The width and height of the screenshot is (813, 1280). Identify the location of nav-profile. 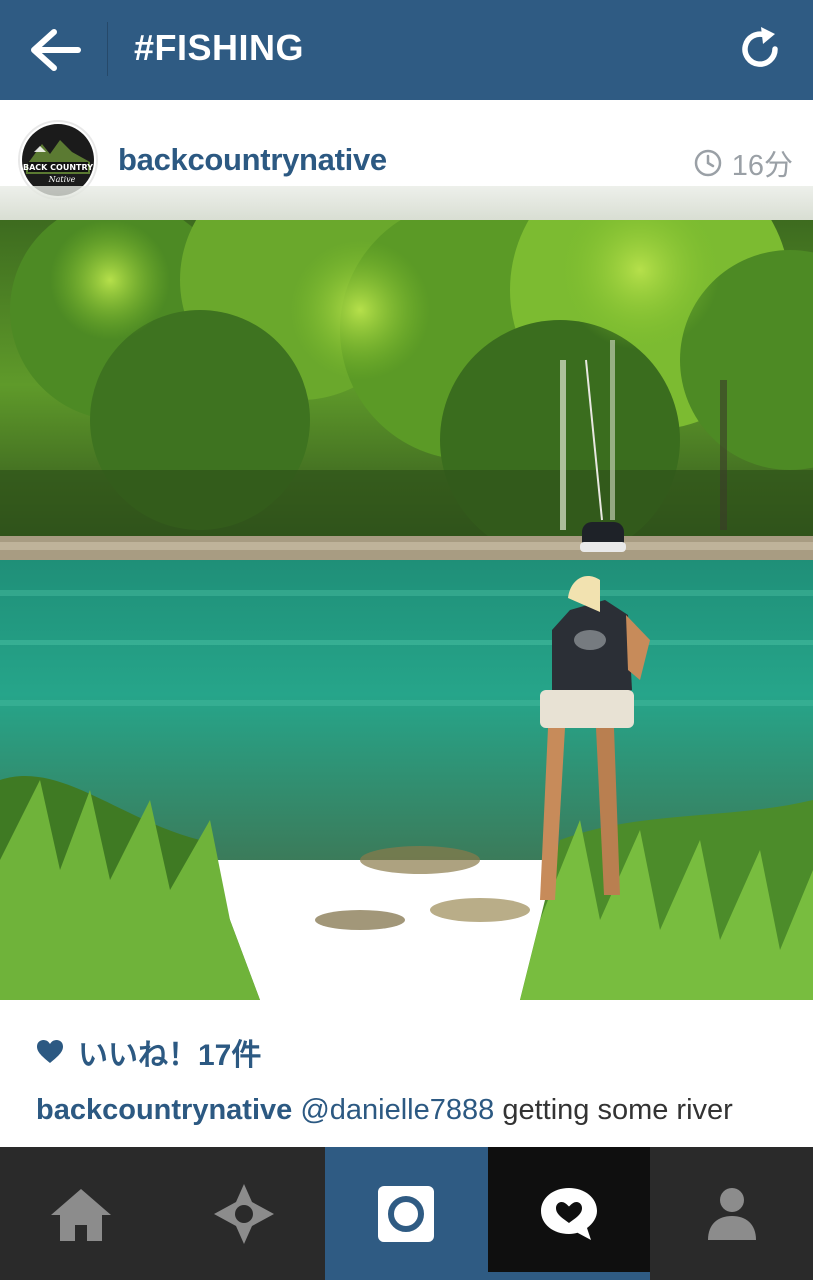
(731, 1213).